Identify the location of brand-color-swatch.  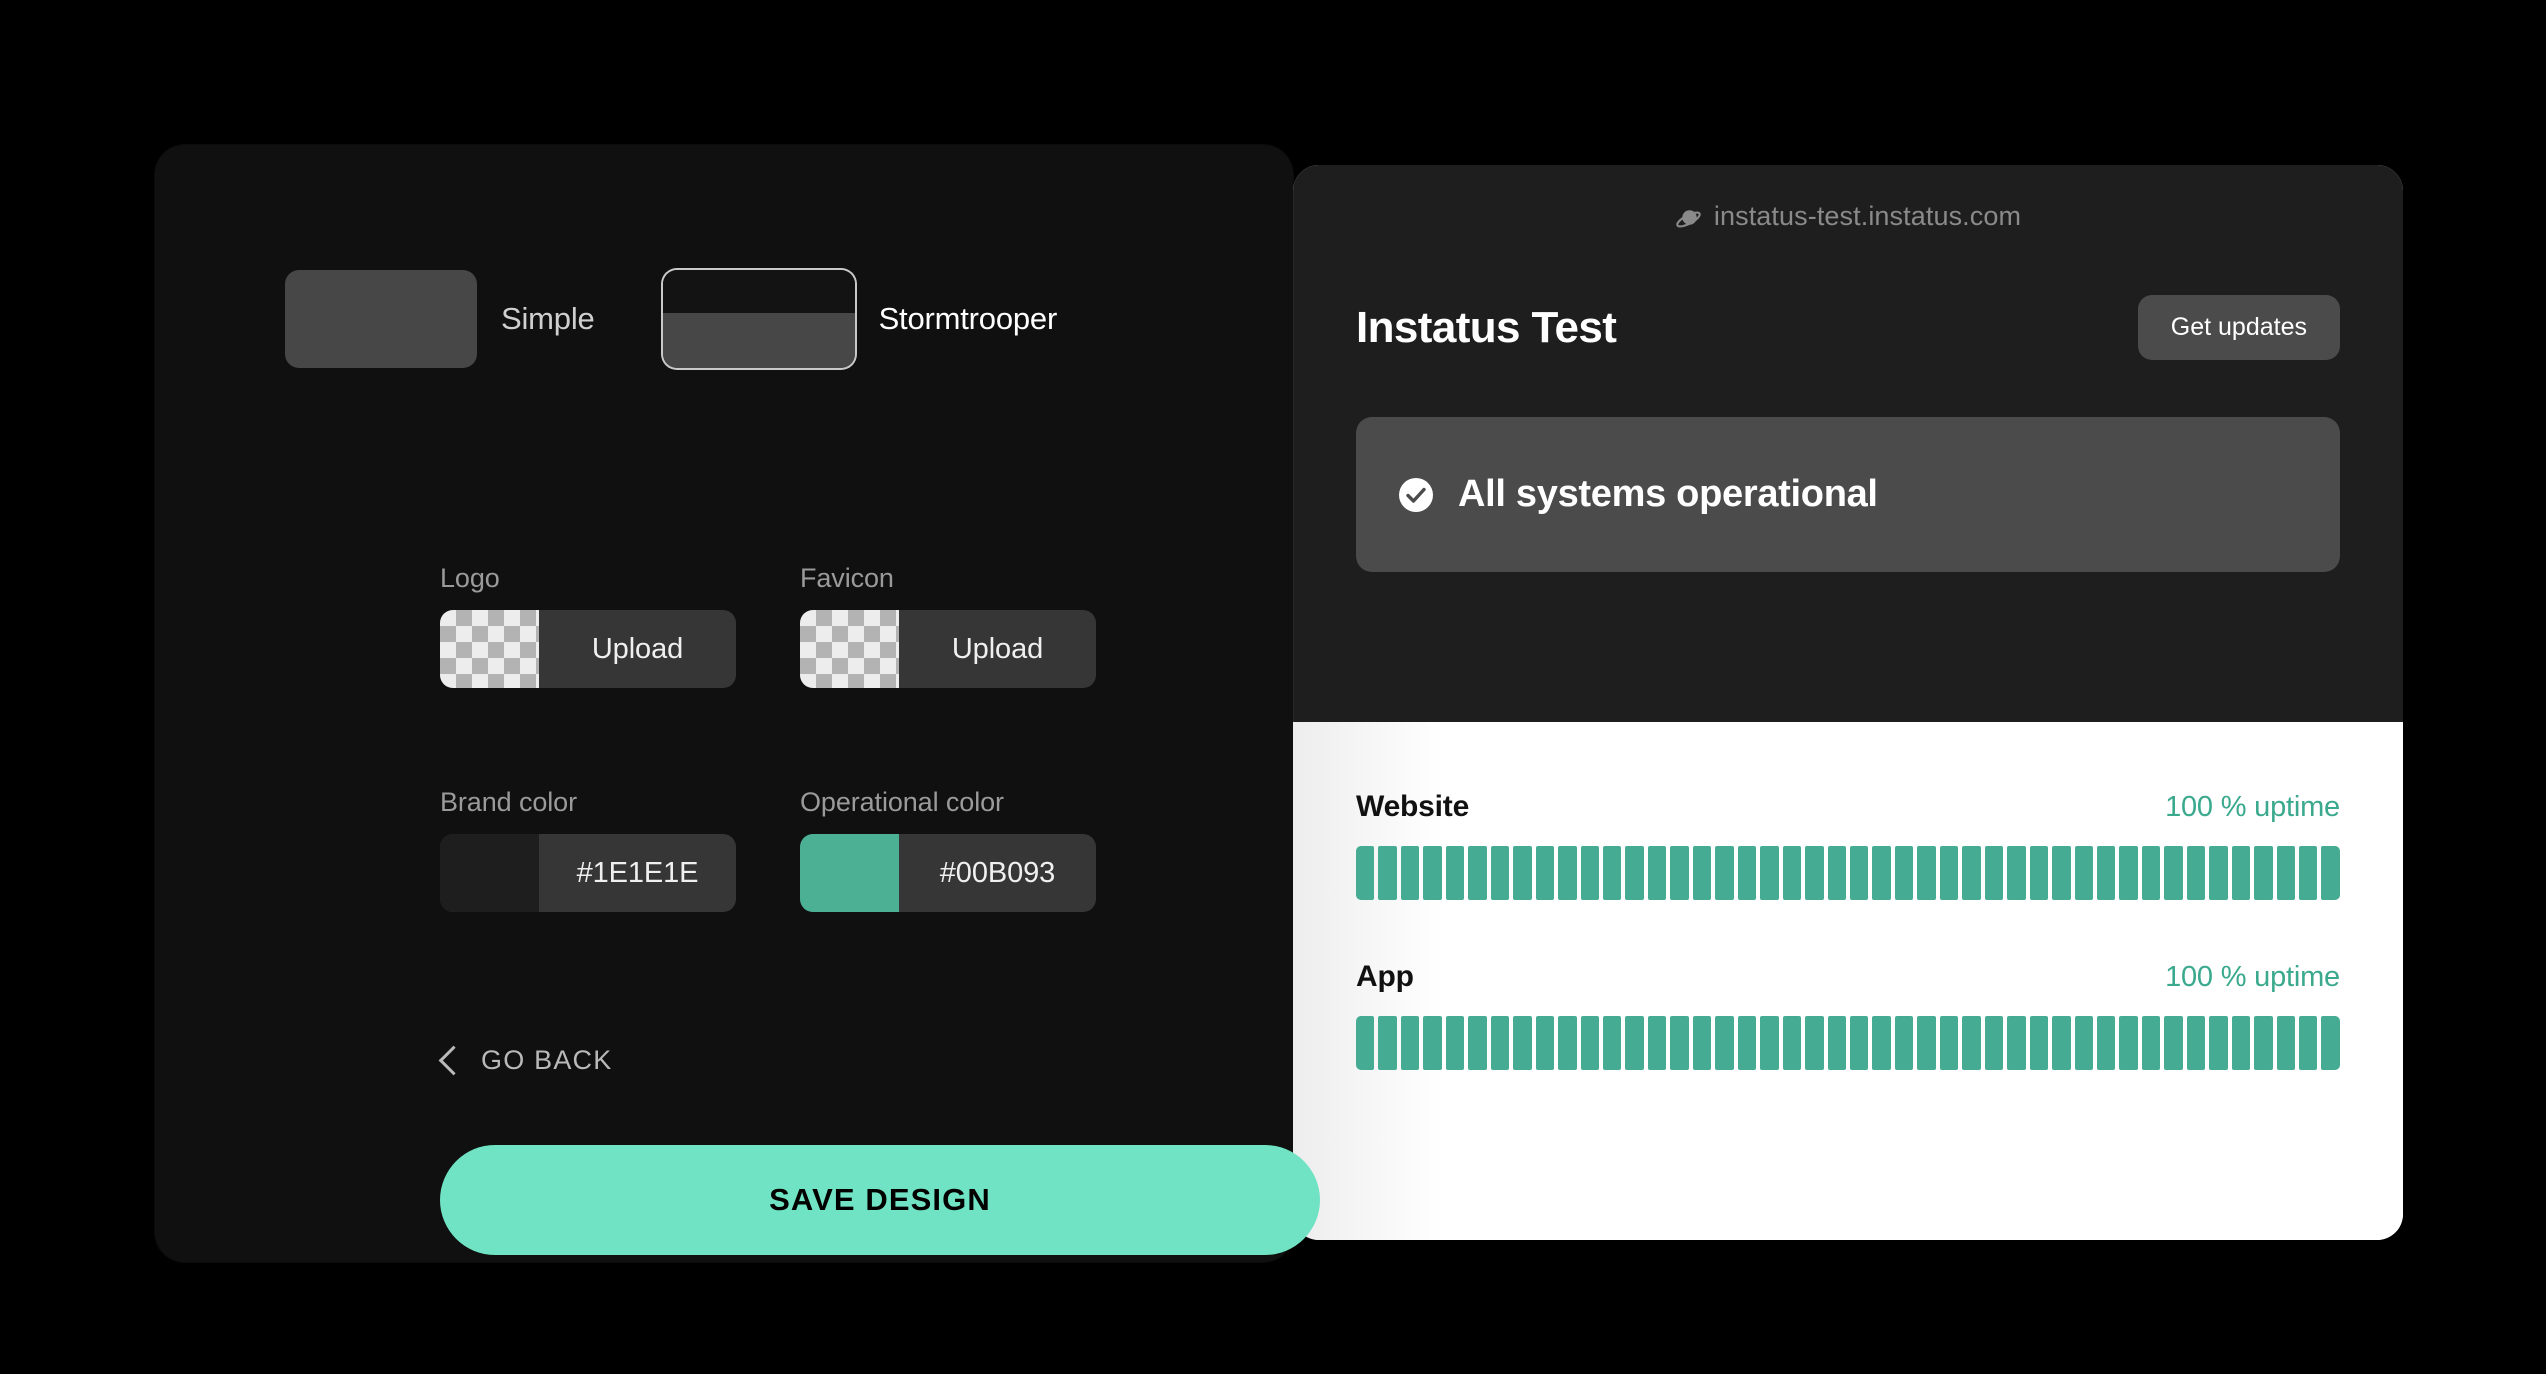
(489, 873).